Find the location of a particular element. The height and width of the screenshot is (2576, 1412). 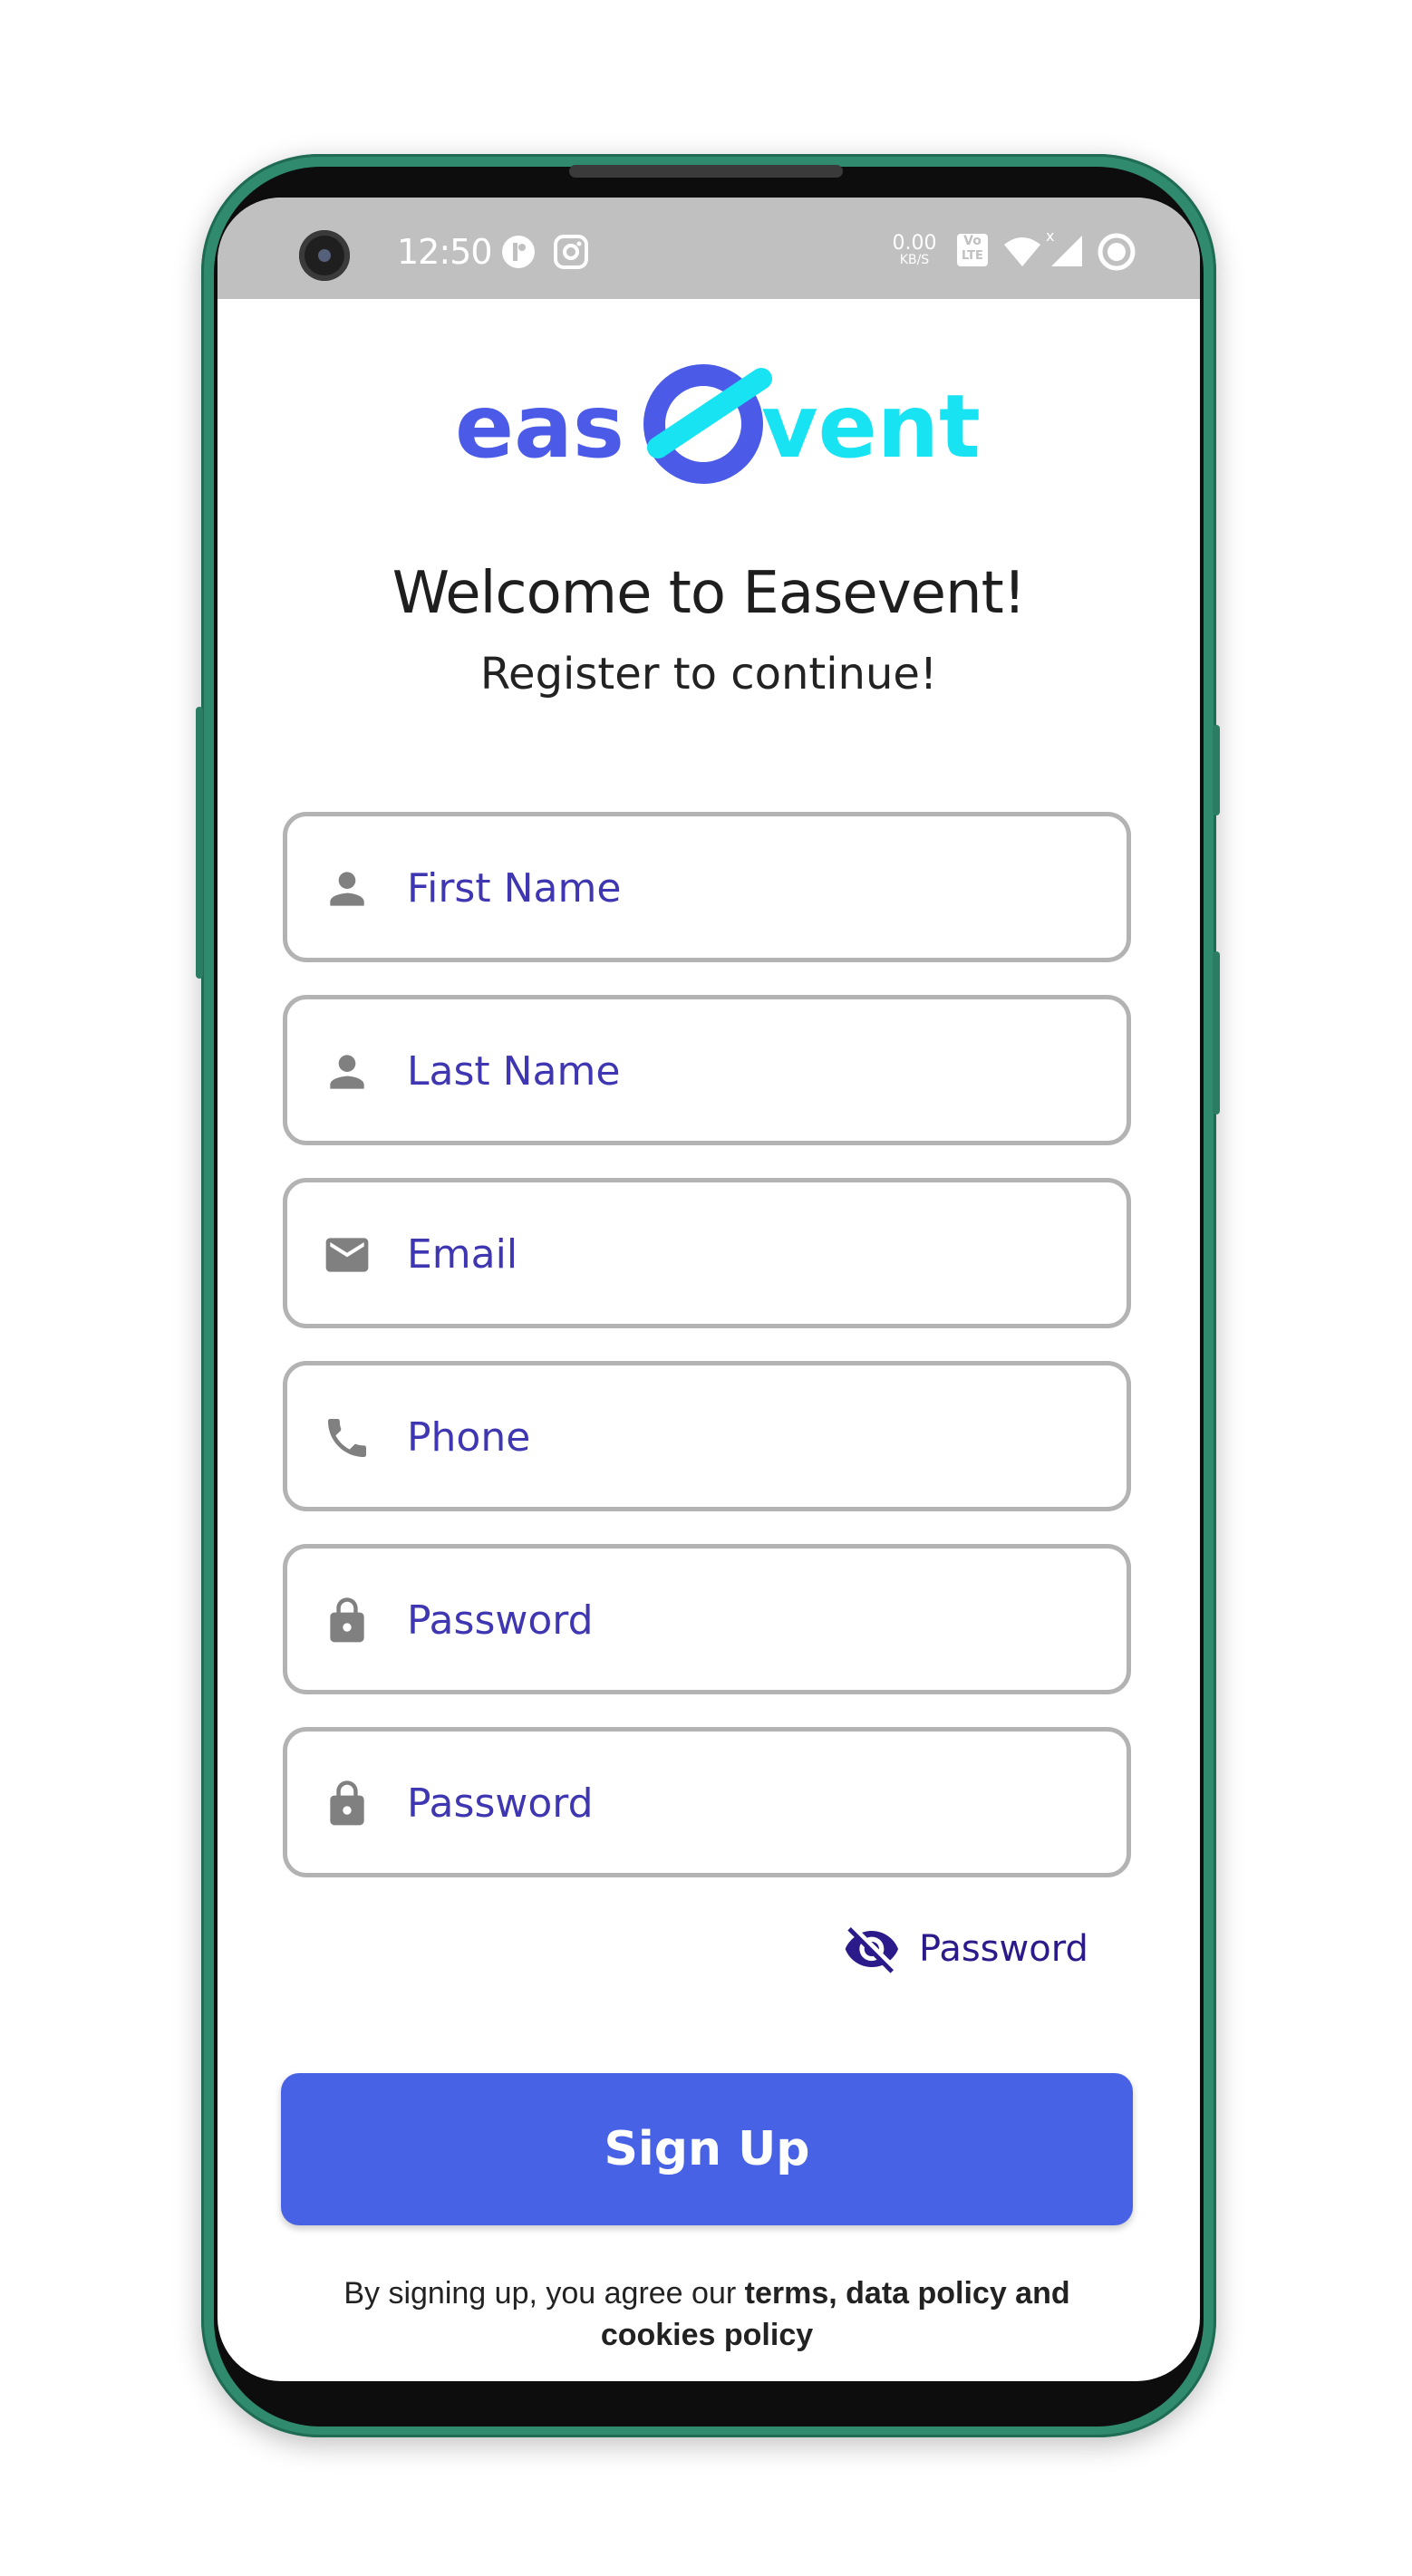

toggle-password-label: Password is located at coordinates (1003, 1949).